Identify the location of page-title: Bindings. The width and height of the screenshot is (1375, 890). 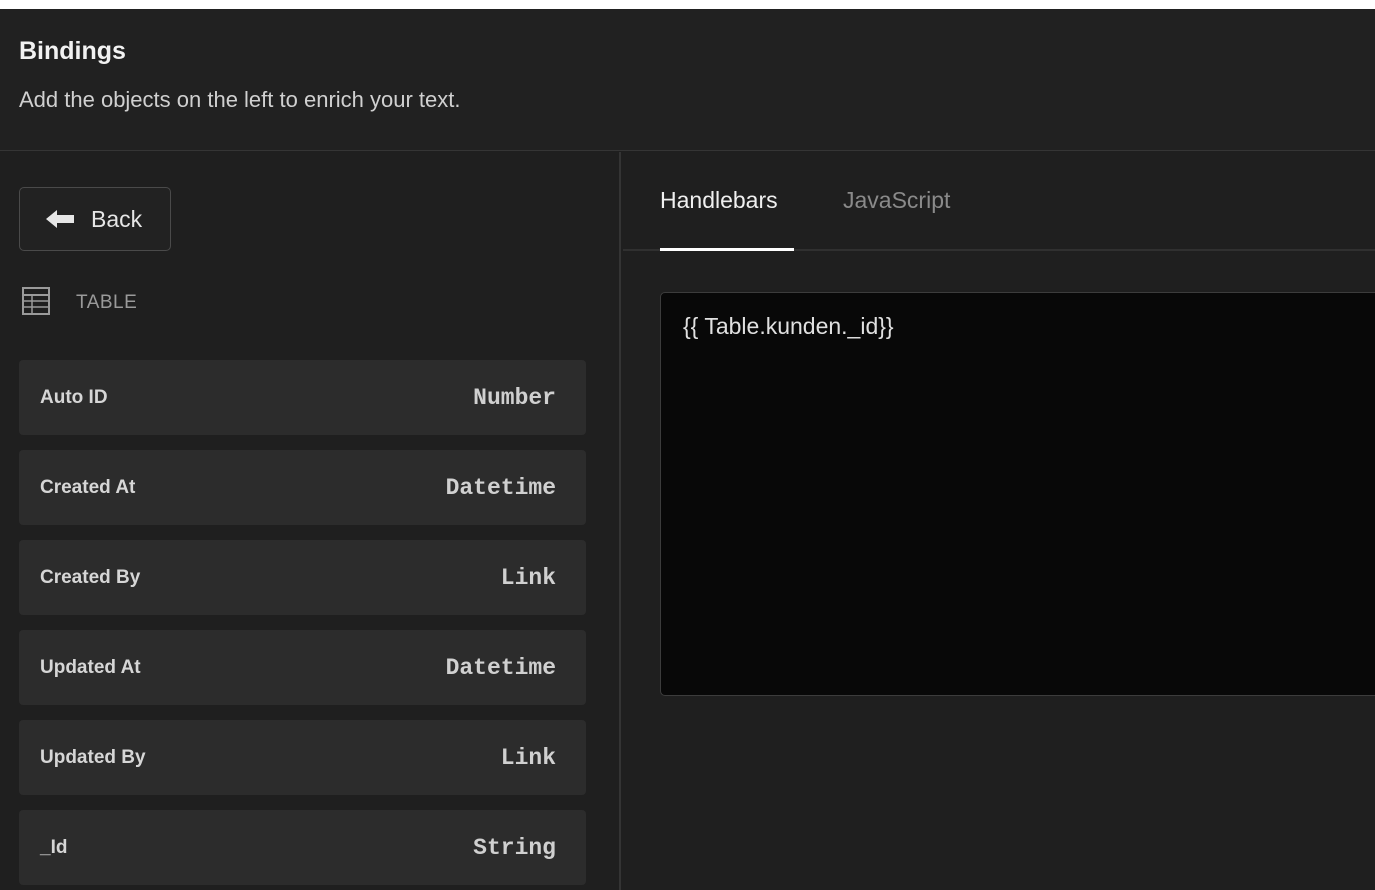
(72, 51).